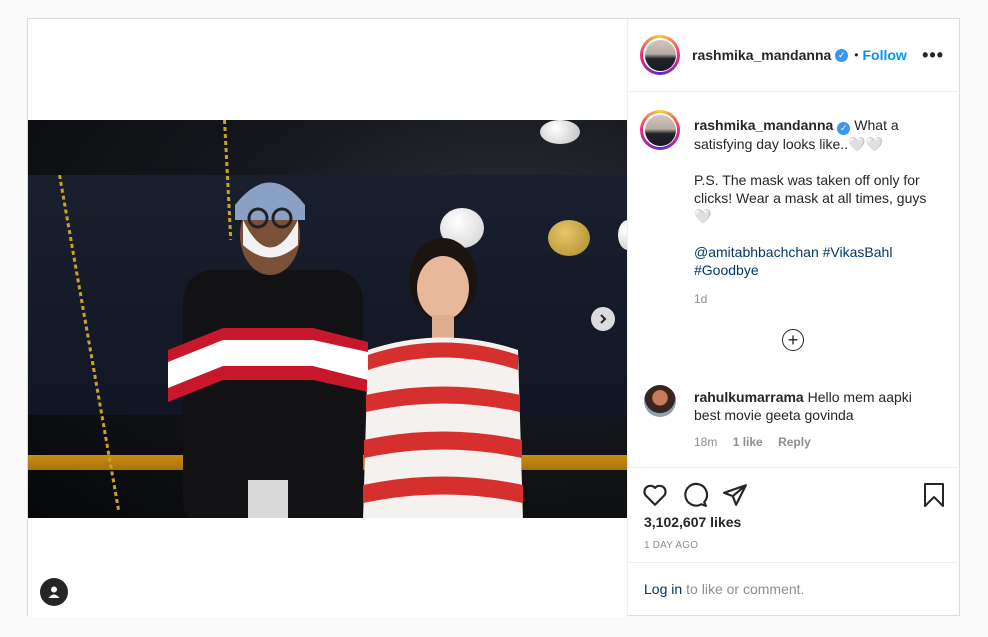  I want to click on next-photo-button, so click(603, 319).